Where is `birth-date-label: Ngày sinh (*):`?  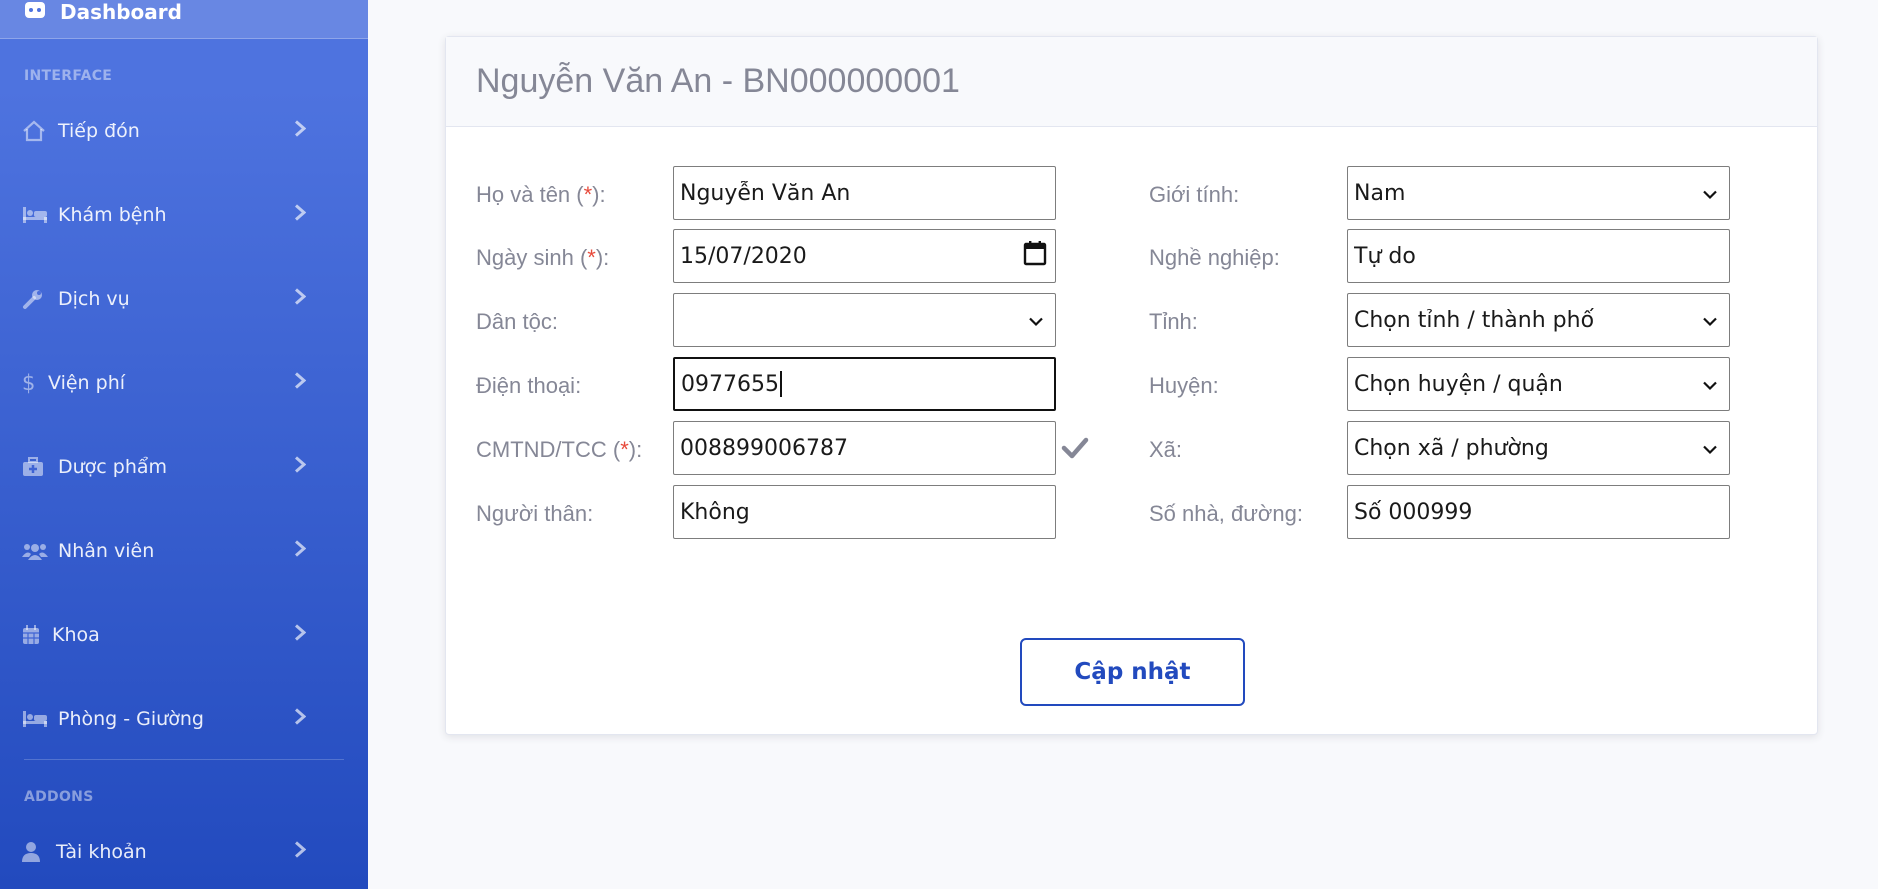
birth-date-label: Ngày sinh (*): is located at coordinates (543, 257).